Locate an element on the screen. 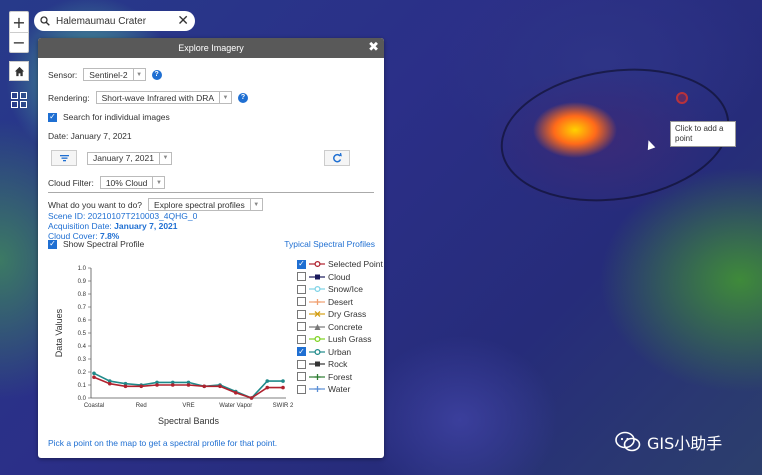 This screenshot has width=762, height=475. legend-item: Dry Grass is located at coordinates (340, 314).